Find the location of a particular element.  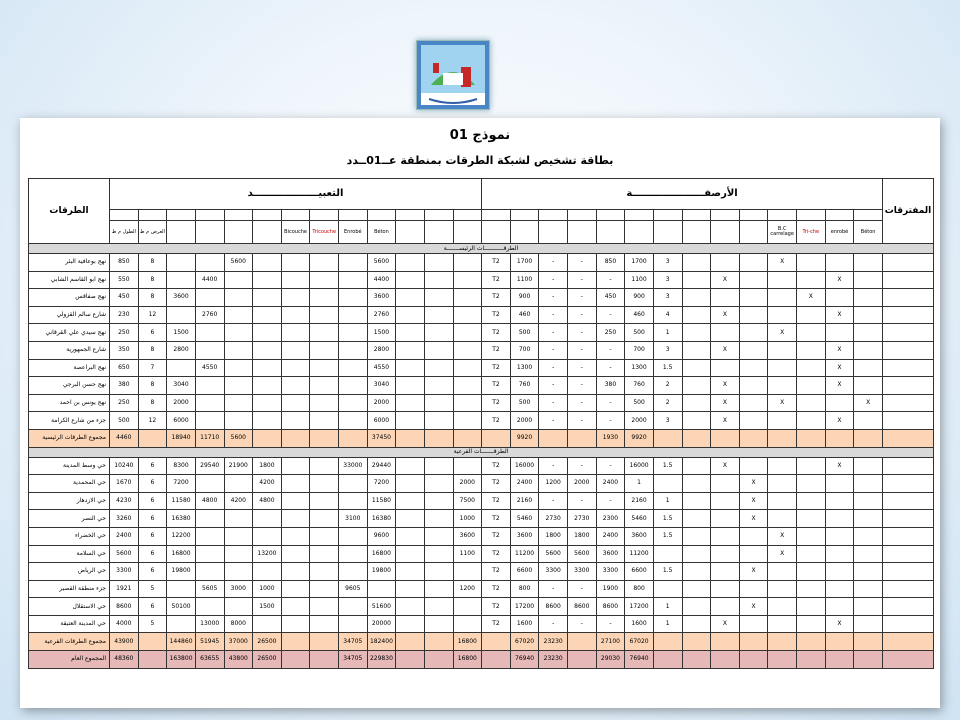

table-cell: 4550 is located at coordinates (381, 368).